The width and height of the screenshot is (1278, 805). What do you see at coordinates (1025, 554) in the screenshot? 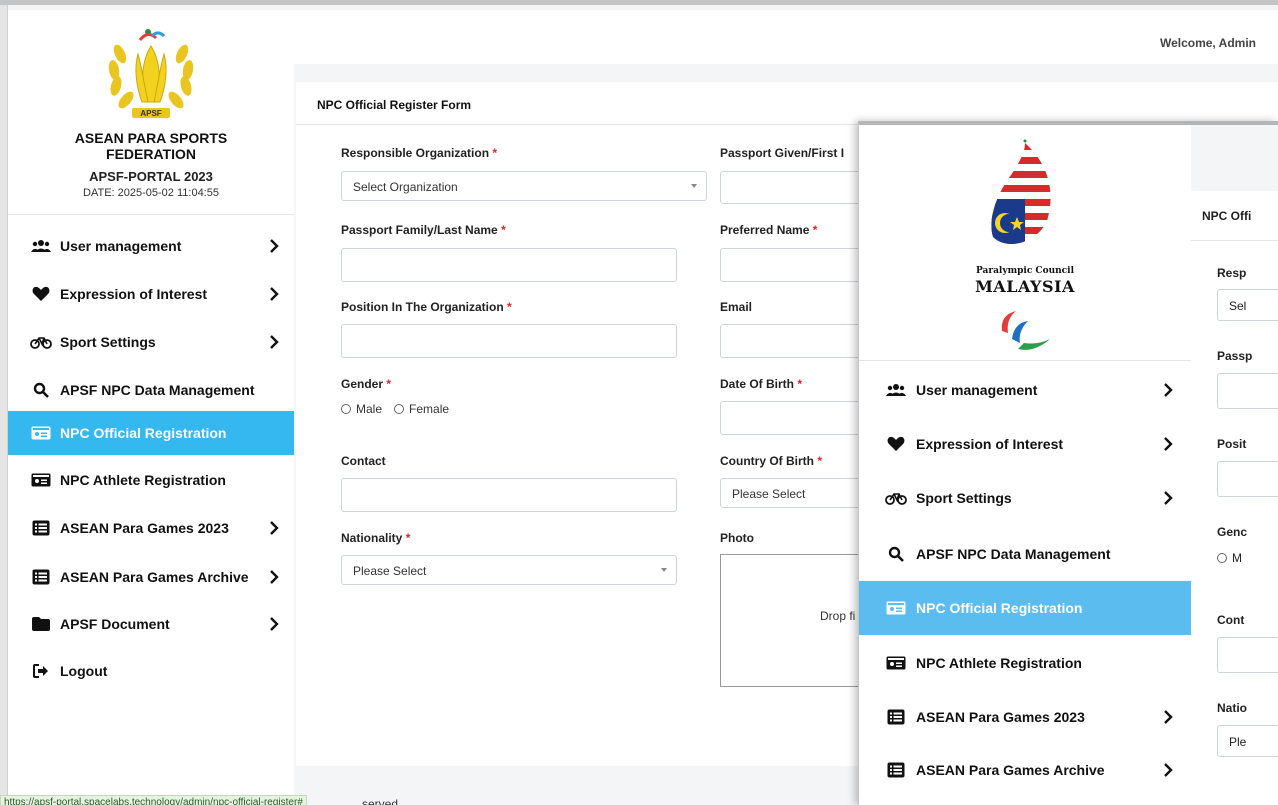
I see `overlay-sidebar-item-npc-data-management: APSF NPC Data Management` at bounding box center [1025, 554].